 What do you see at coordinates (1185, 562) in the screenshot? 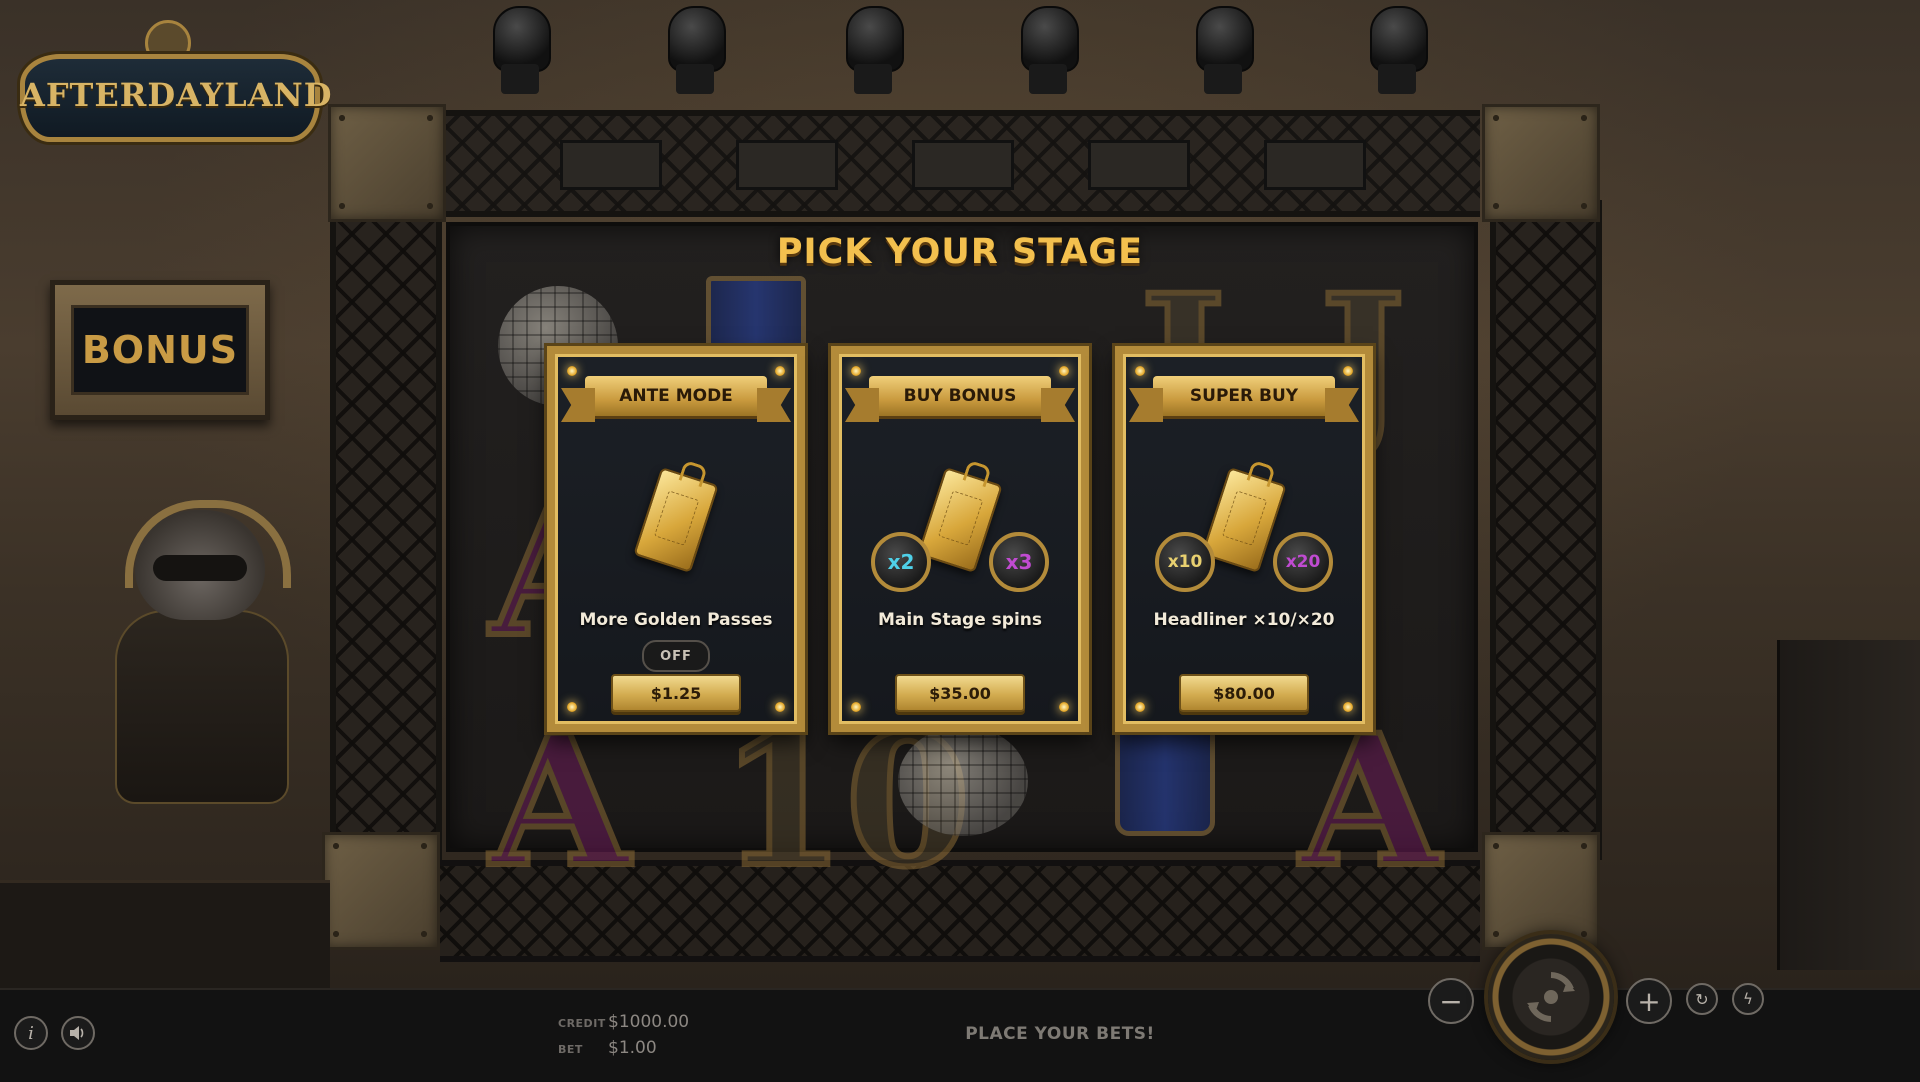
I see `multiplier-x10-icon: x10` at bounding box center [1185, 562].